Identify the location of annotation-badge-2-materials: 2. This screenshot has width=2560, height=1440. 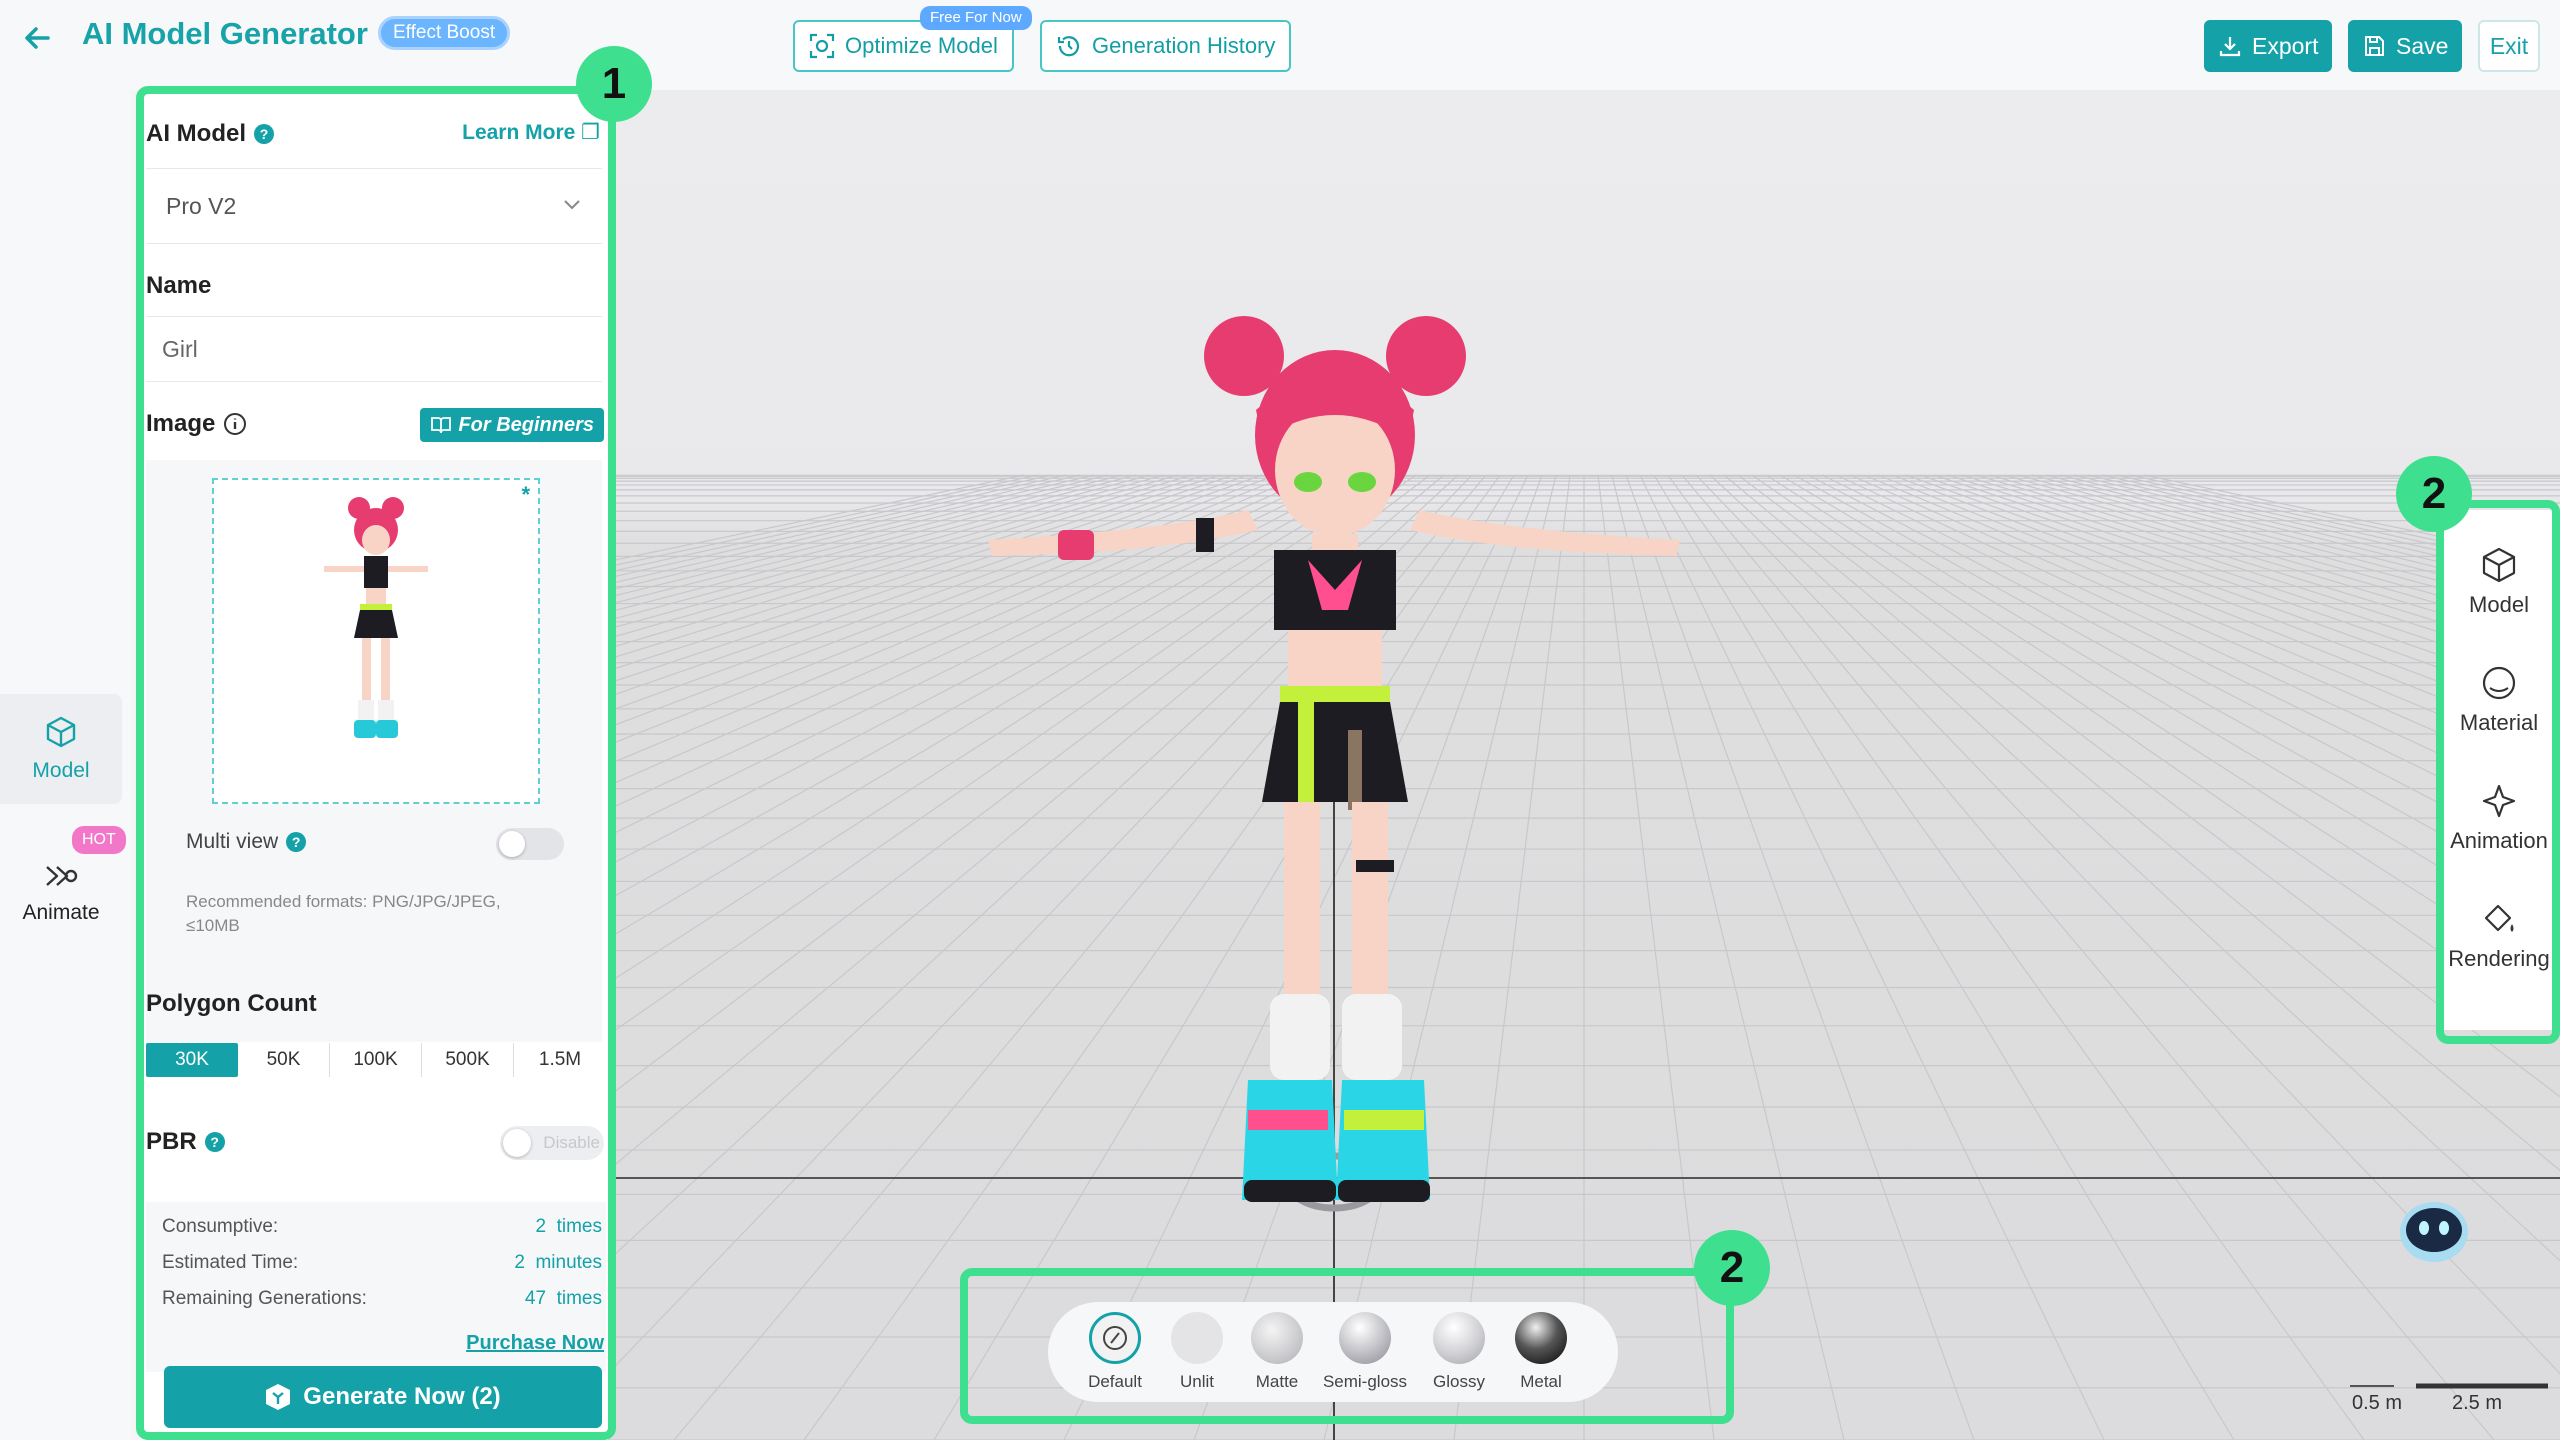
(1732, 1268).